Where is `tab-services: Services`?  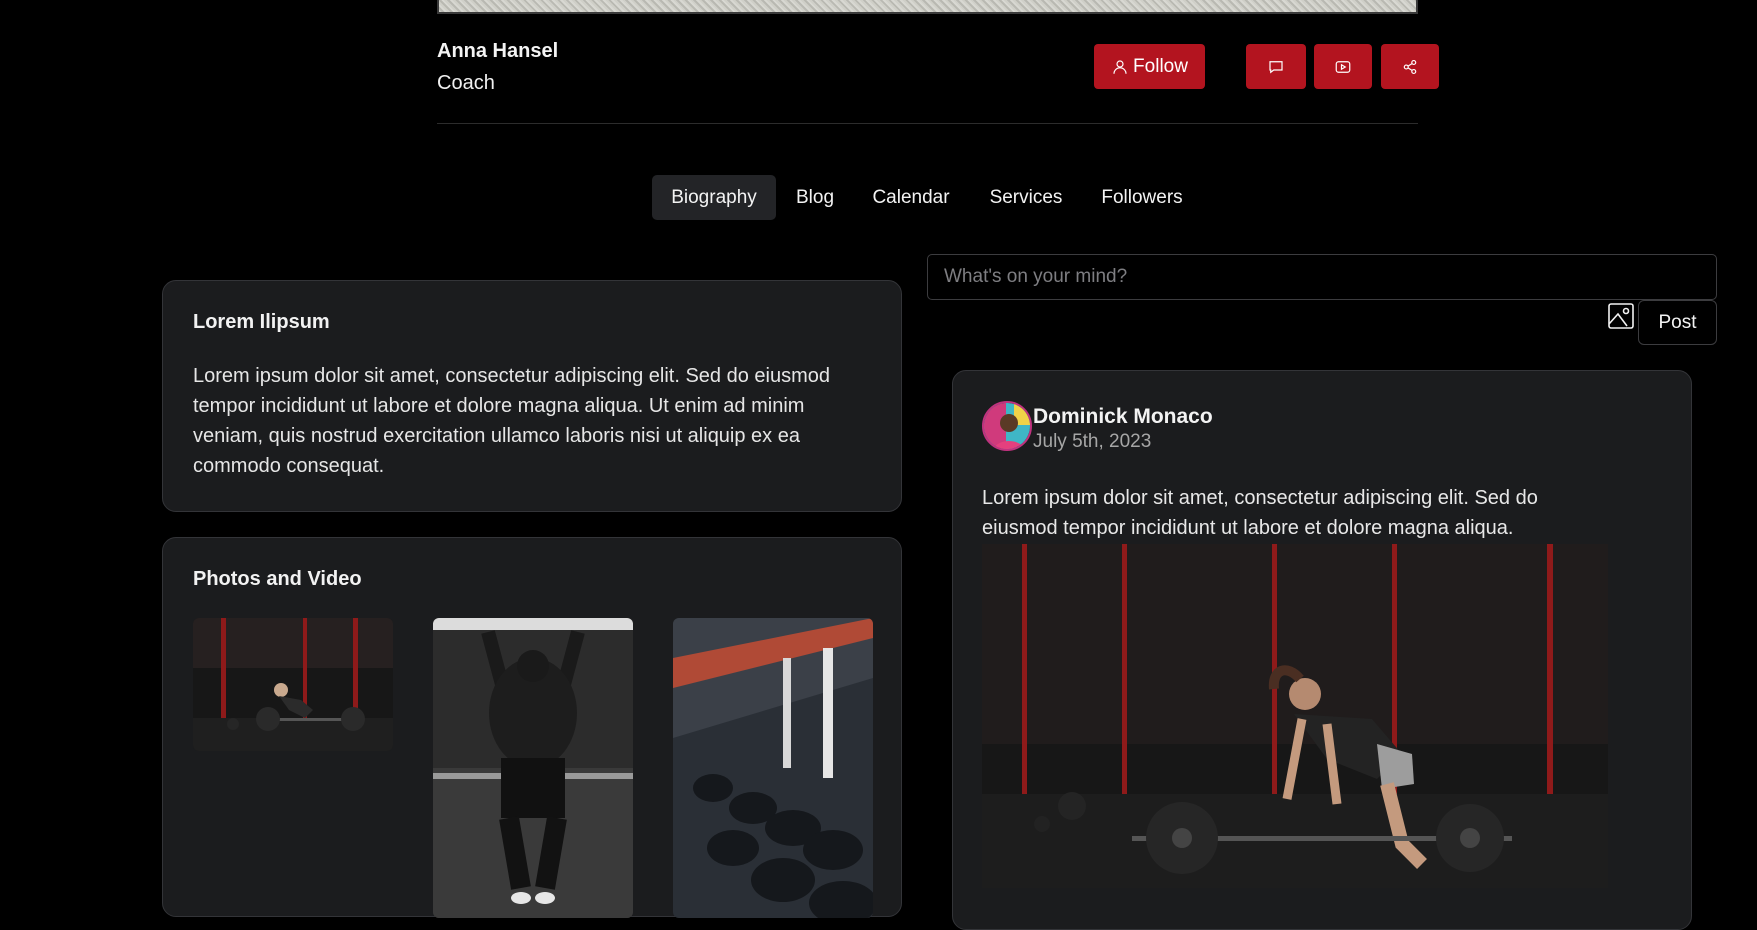
tab-services: Services is located at coordinates (1026, 197).